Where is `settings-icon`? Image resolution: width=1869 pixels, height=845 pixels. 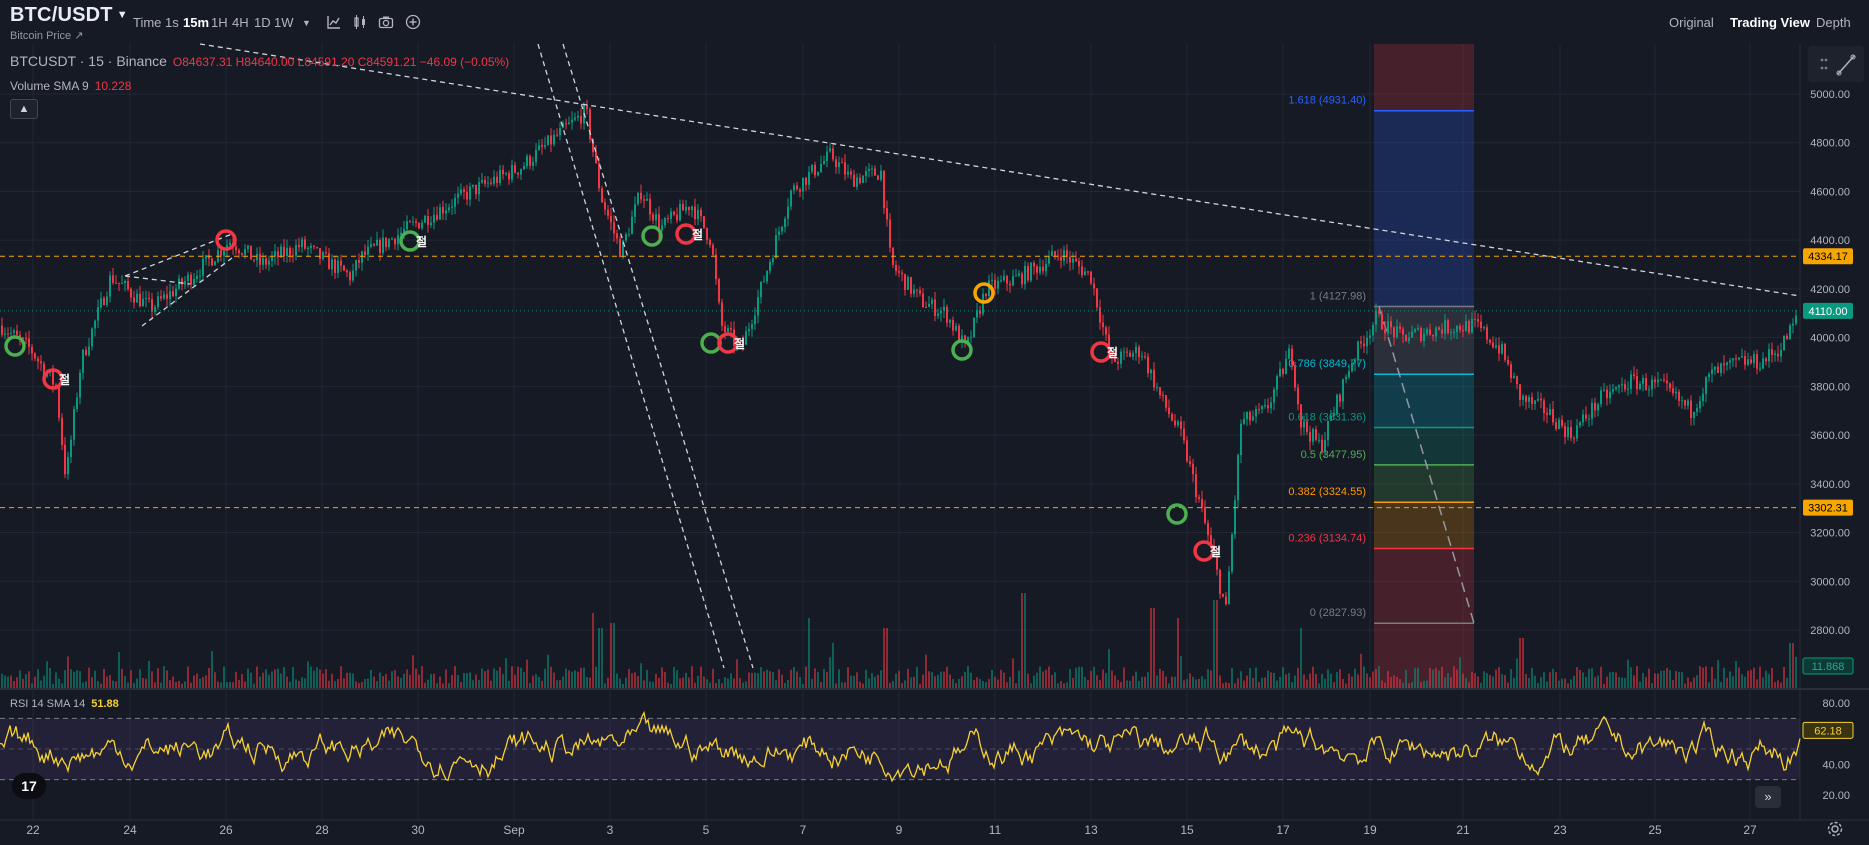 settings-icon is located at coordinates (1835, 829).